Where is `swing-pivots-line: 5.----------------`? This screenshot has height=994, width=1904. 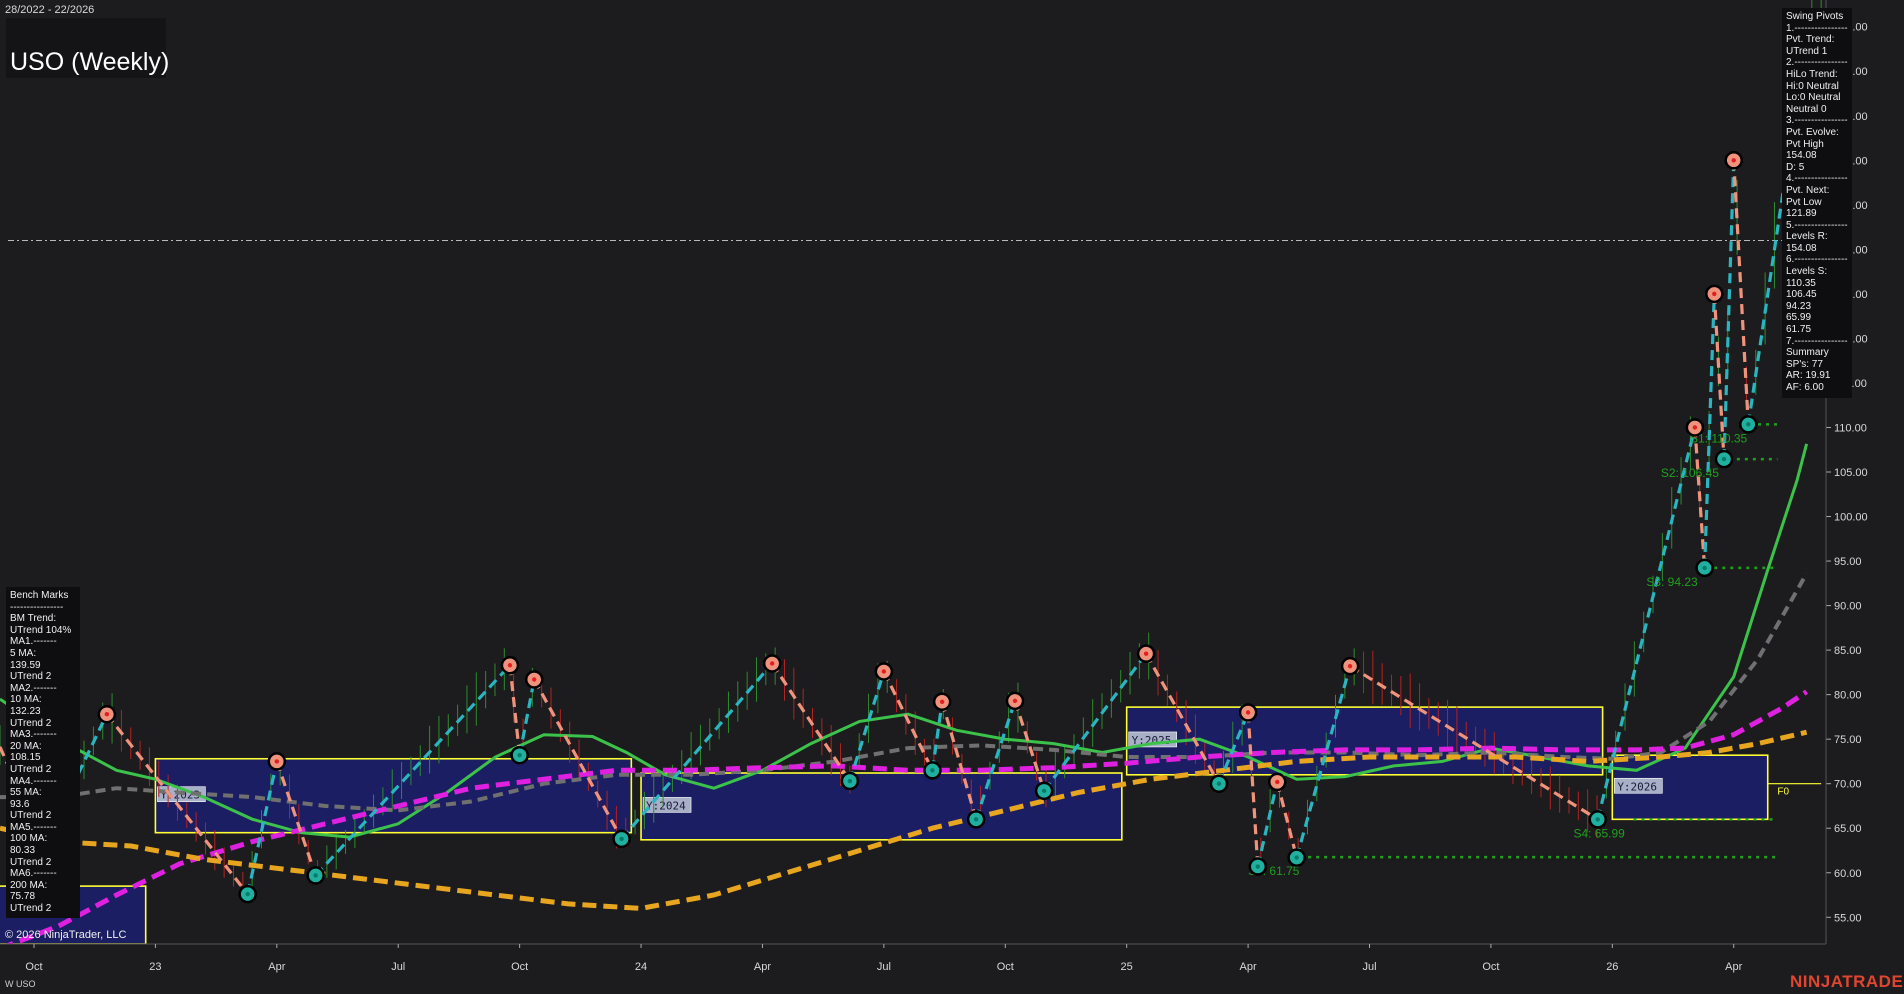 swing-pivots-line: 5.---------------- is located at coordinates (1817, 225).